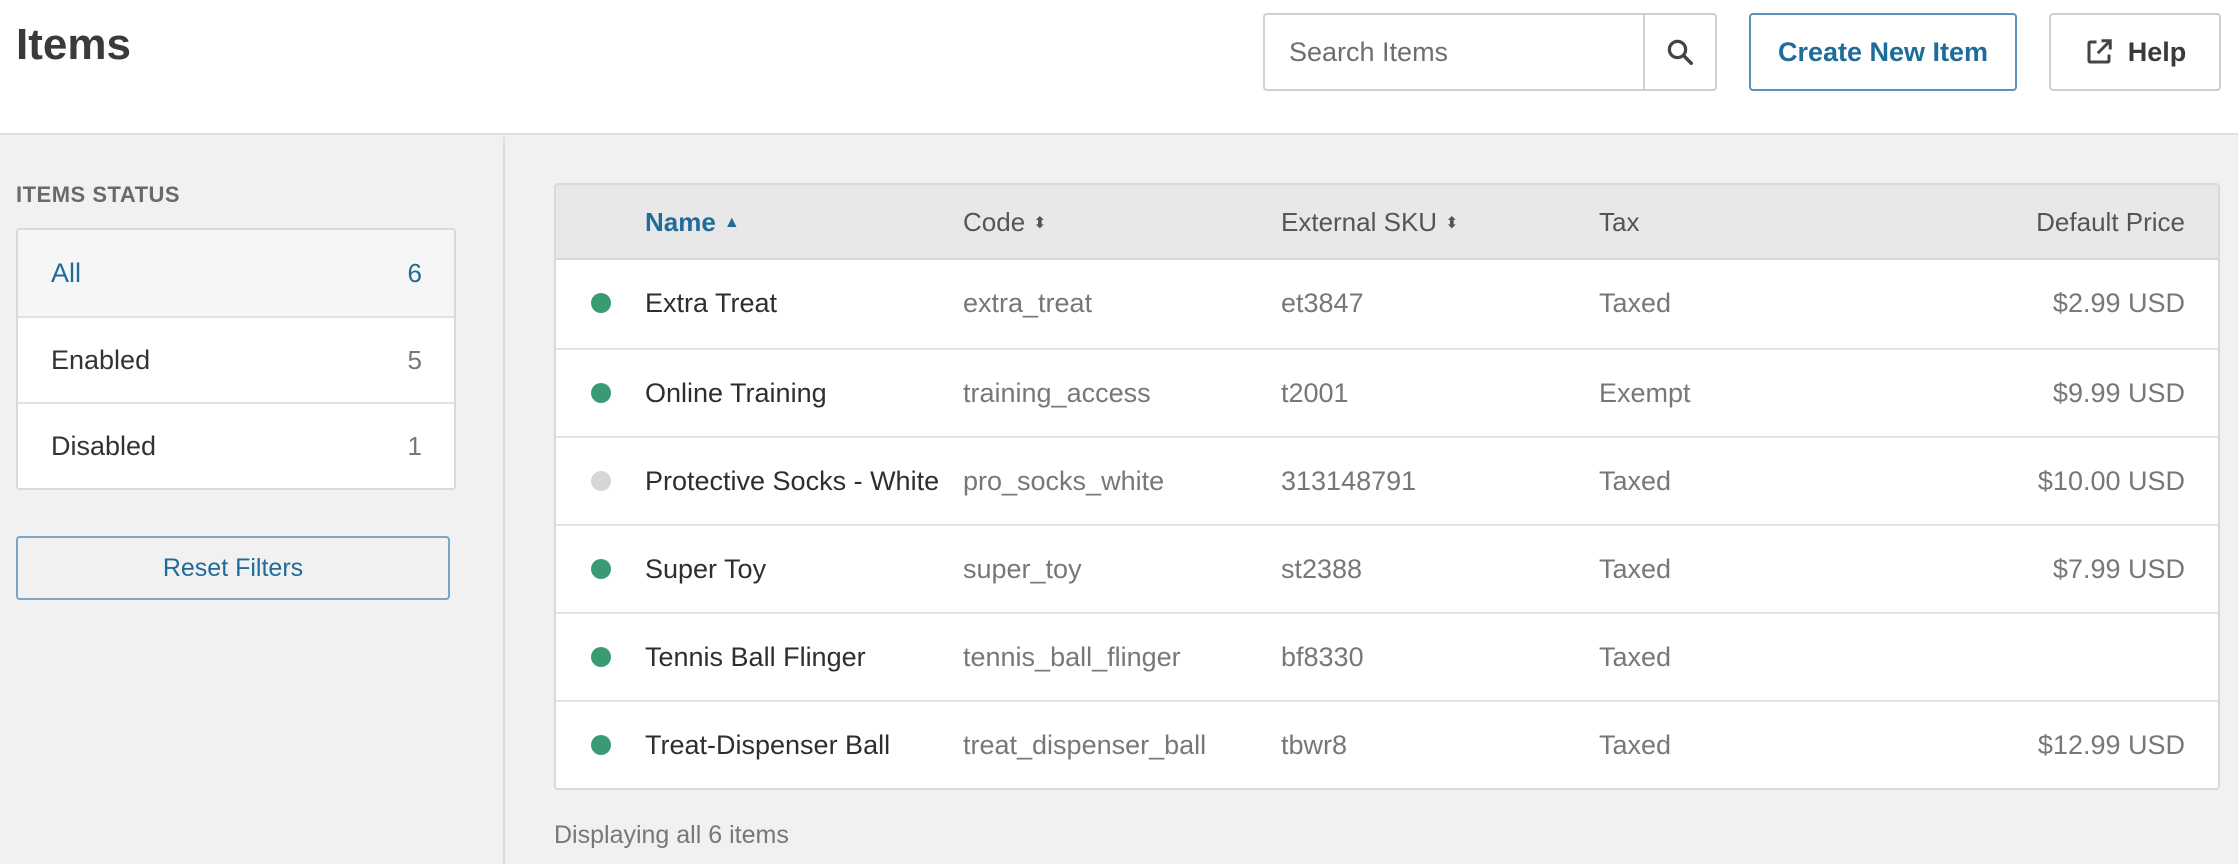 This screenshot has height=864, width=2238. What do you see at coordinates (2118, 392) in the screenshot?
I see `item-price: $9.99 USD` at bounding box center [2118, 392].